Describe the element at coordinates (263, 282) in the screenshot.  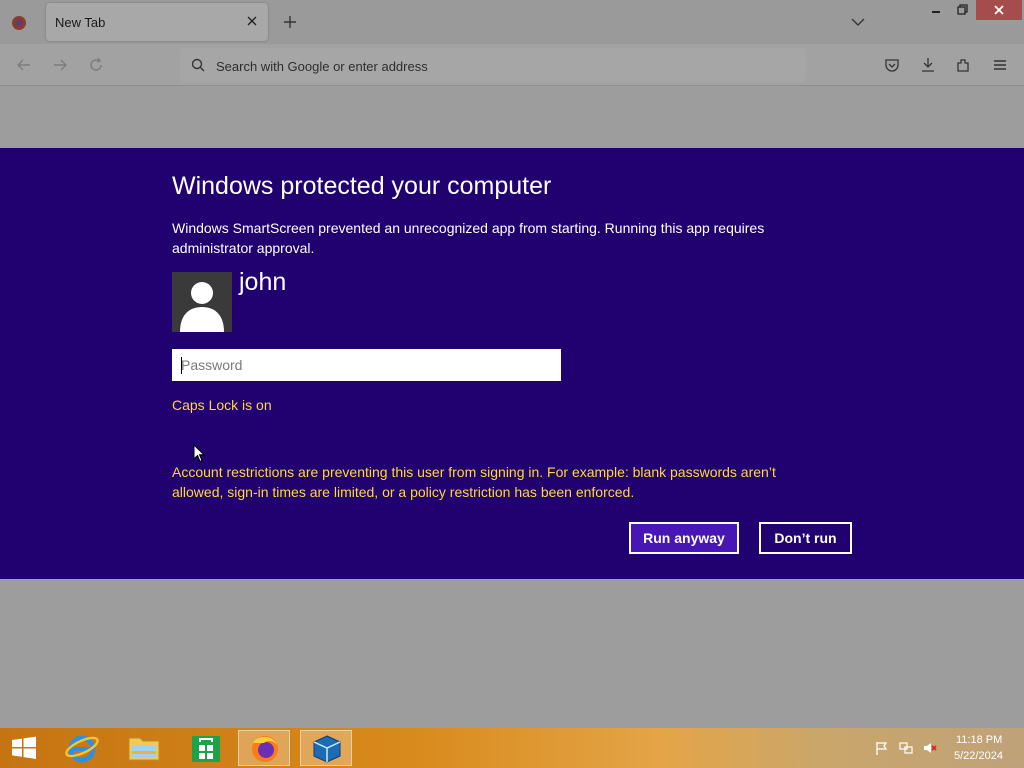
I see `username: john` at that location.